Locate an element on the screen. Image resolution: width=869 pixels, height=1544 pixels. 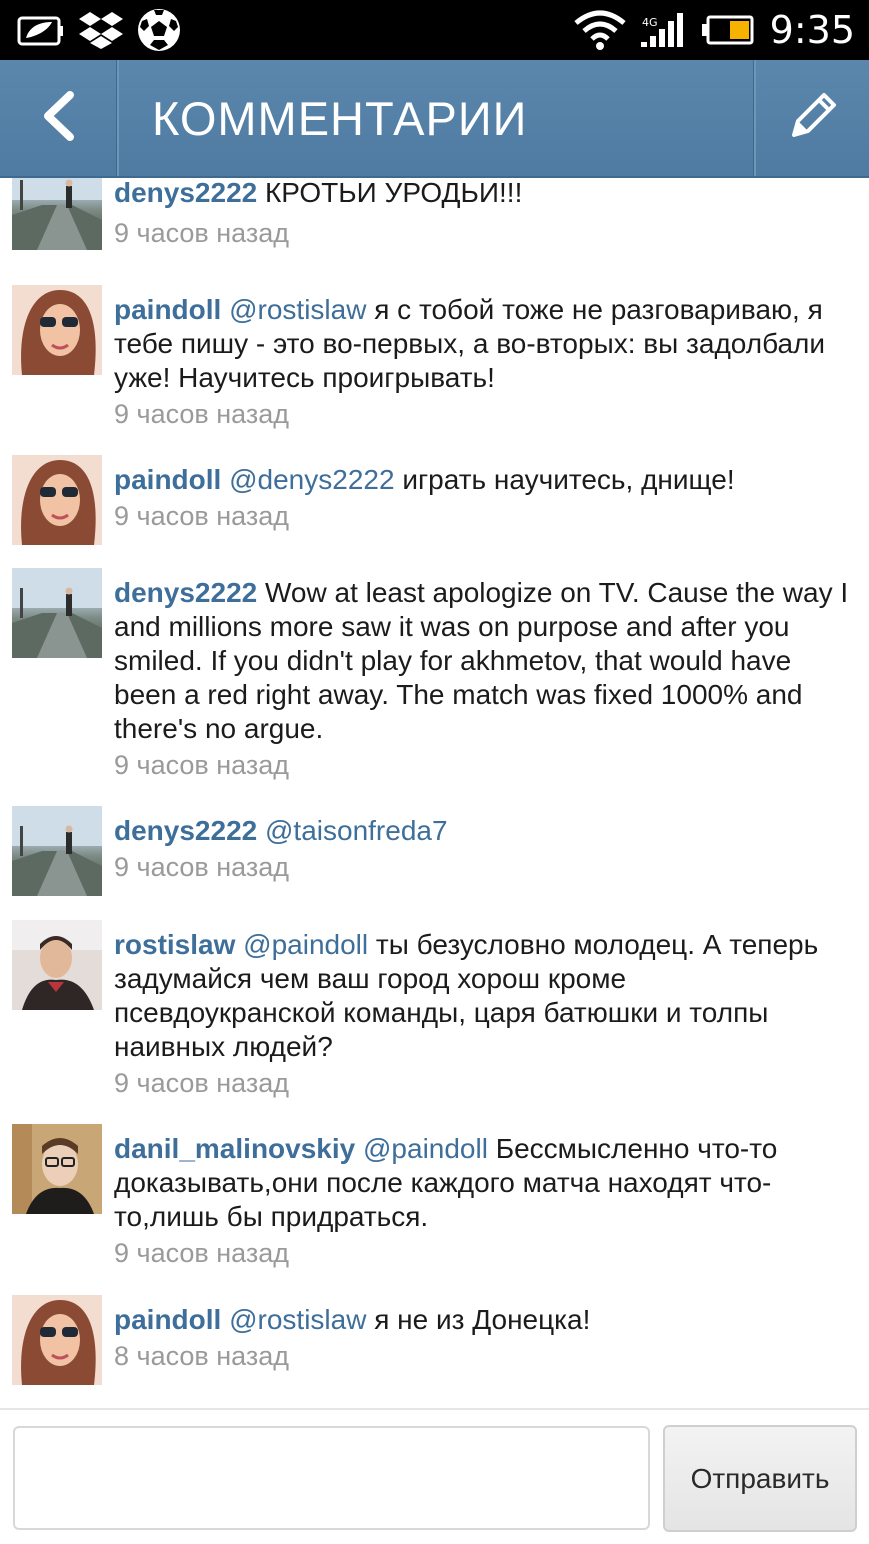
clock: 9:35 is located at coordinates (812, 30).